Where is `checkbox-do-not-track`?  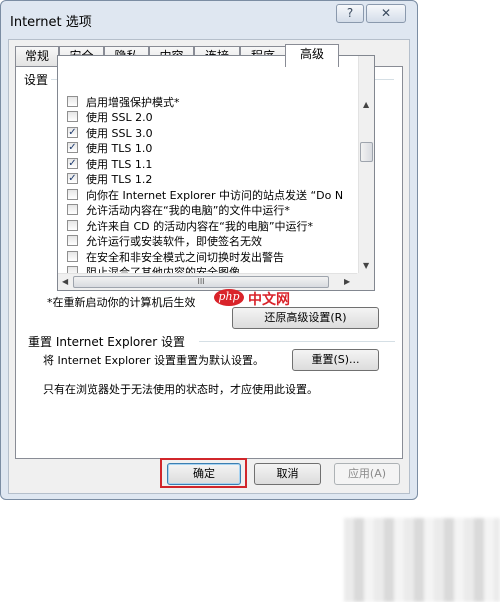
checkbox-do-not-track is located at coordinates (72, 194).